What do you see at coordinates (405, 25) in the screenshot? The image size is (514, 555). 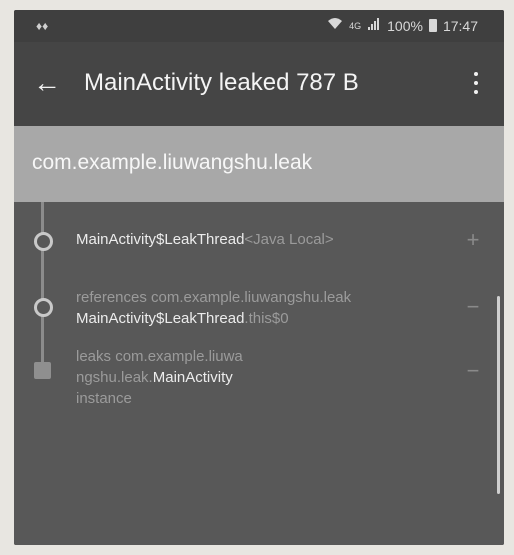 I see `battery-percent: 100%` at bounding box center [405, 25].